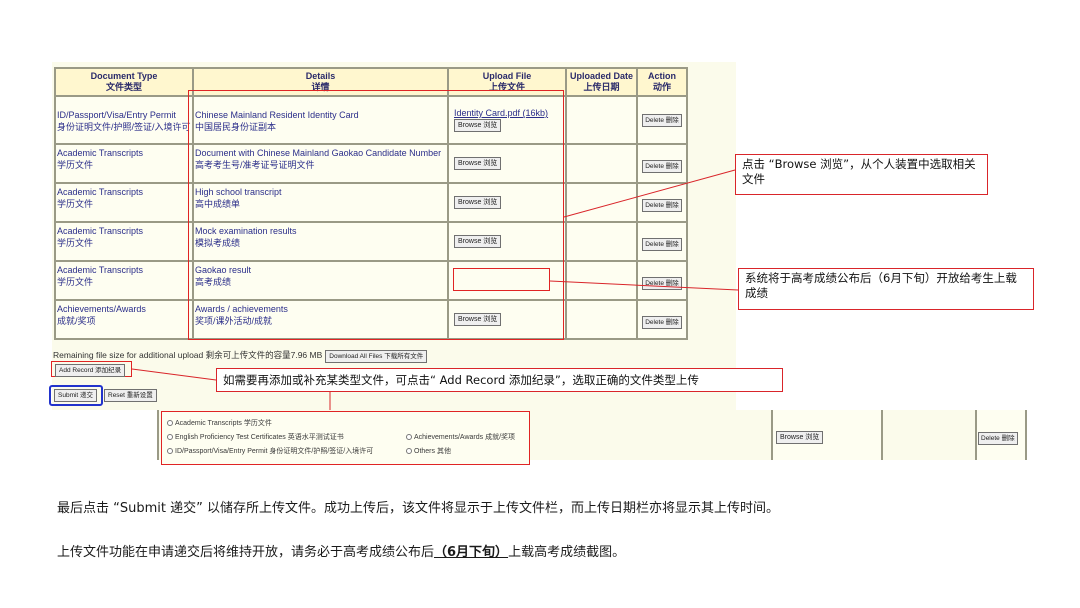 The width and height of the screenshot is (1080, 608). What do you see at coordinates (886, 289) in the screenshot?
I see `gaokao-callout: 系统将于高考成绩公布后（6月下旬）开放给考生上载成绩` at bounding box center [886, 289].